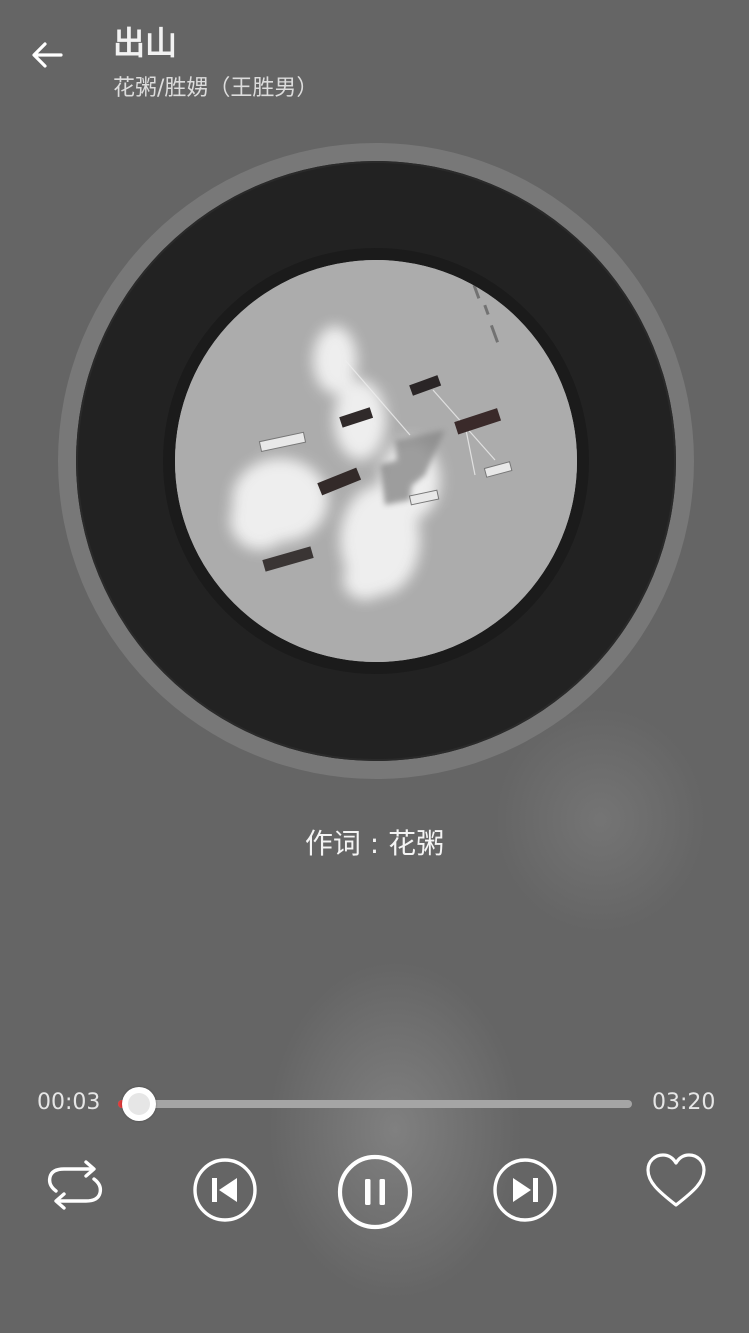 Image resolution: width=749 pixels, height=1333 pixels. I want to click on progress-track, so click(375, 1104).